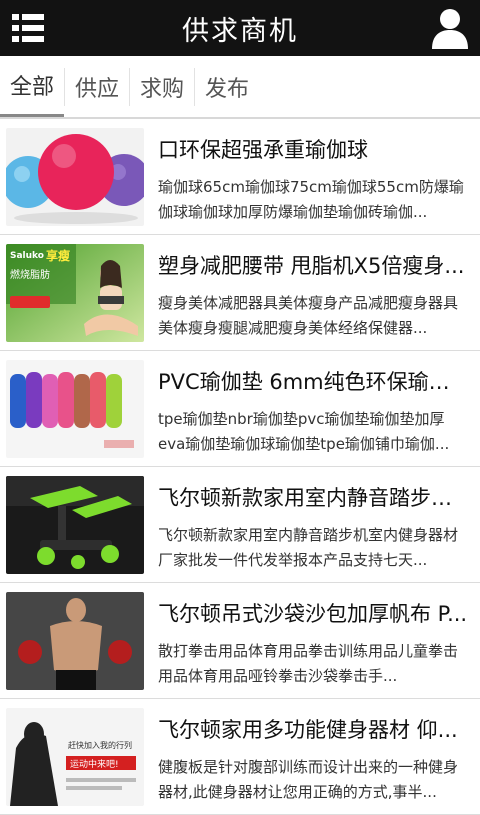 This screenshot has height=815, width=480. I want to click on tab-purchase: 求购, so click(162, 86).